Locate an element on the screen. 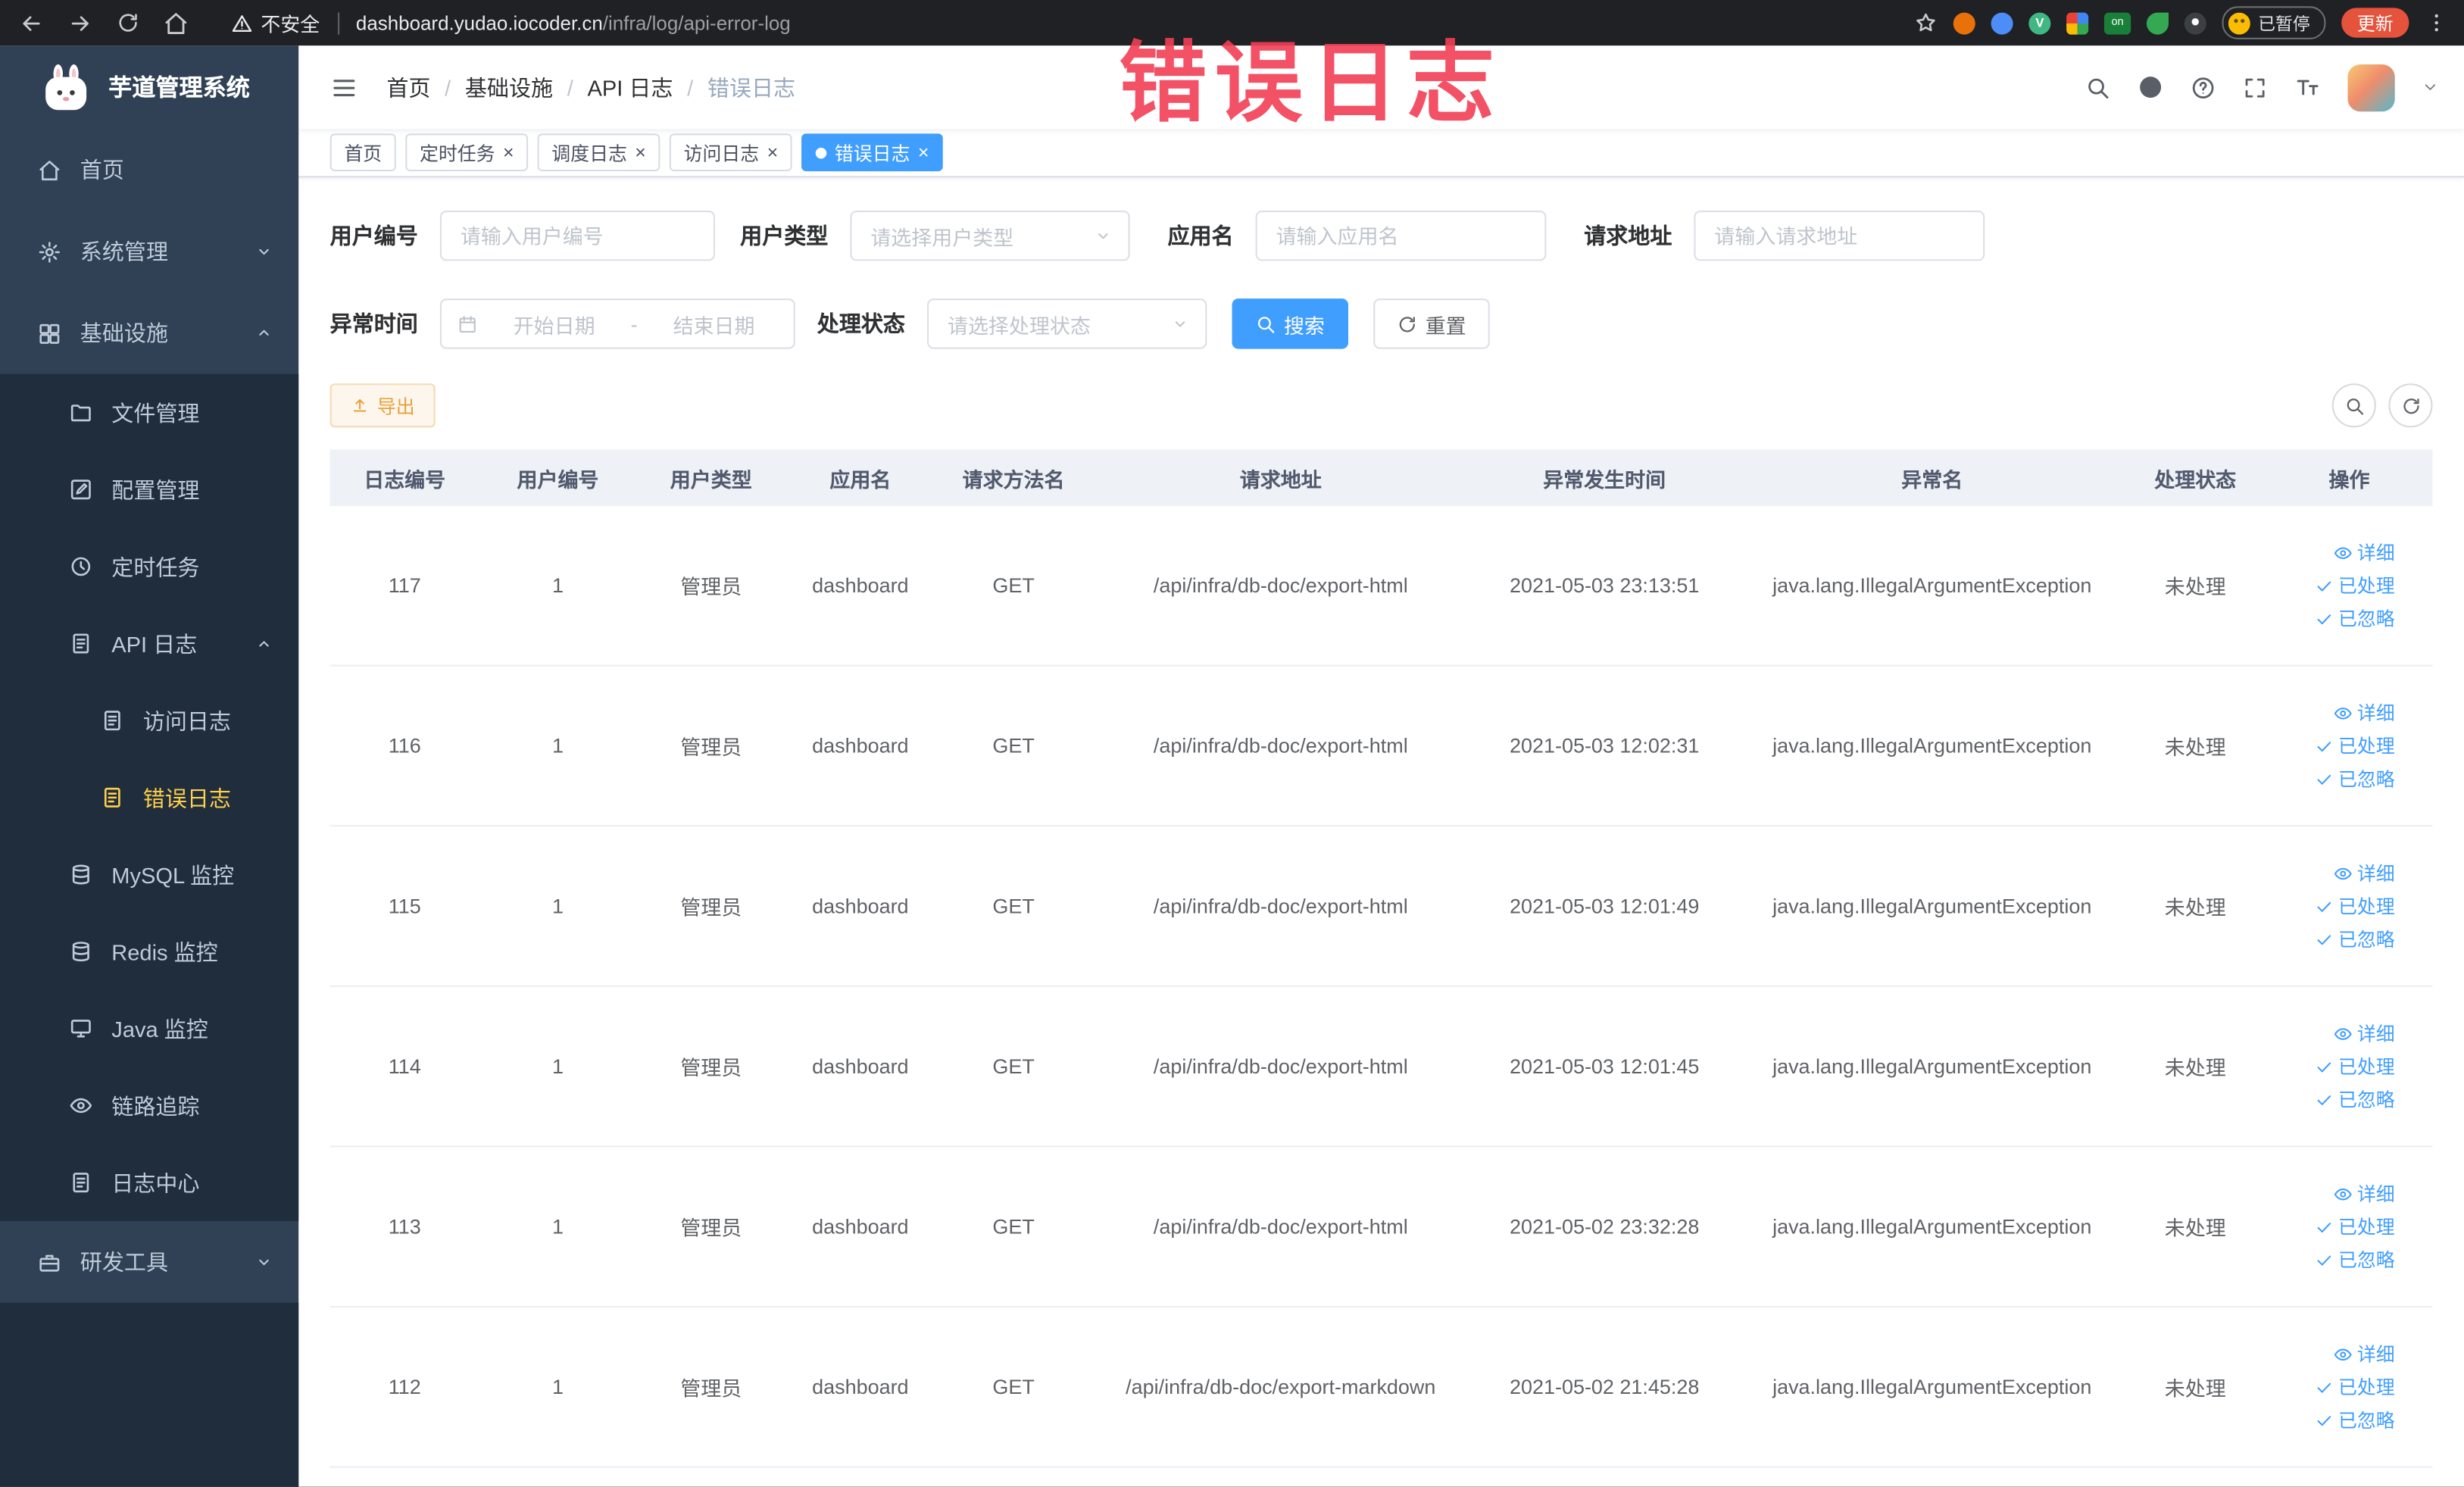 This screenshot has height=1487, width=2464. help-icon is located at coordinates (2203, 87).